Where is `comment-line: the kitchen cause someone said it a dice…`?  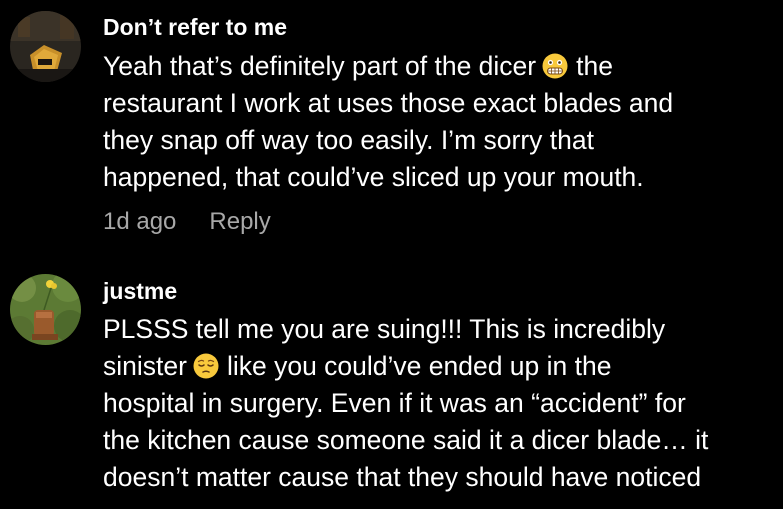
comment-line: the kitchen cause someone said it a dice… is located at coordinates (406, 440).